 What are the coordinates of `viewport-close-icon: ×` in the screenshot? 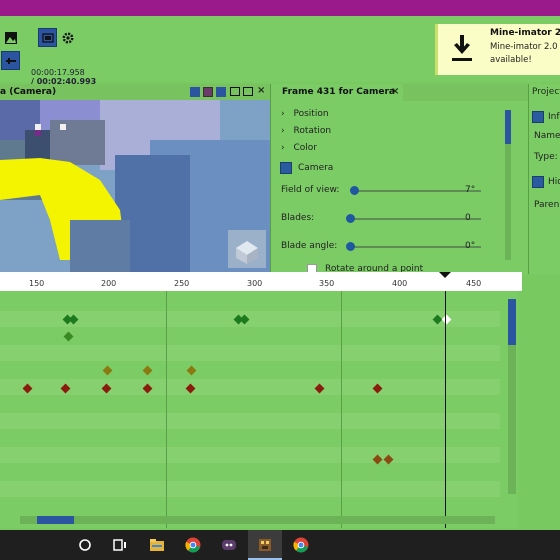 It's located at (261, 90).